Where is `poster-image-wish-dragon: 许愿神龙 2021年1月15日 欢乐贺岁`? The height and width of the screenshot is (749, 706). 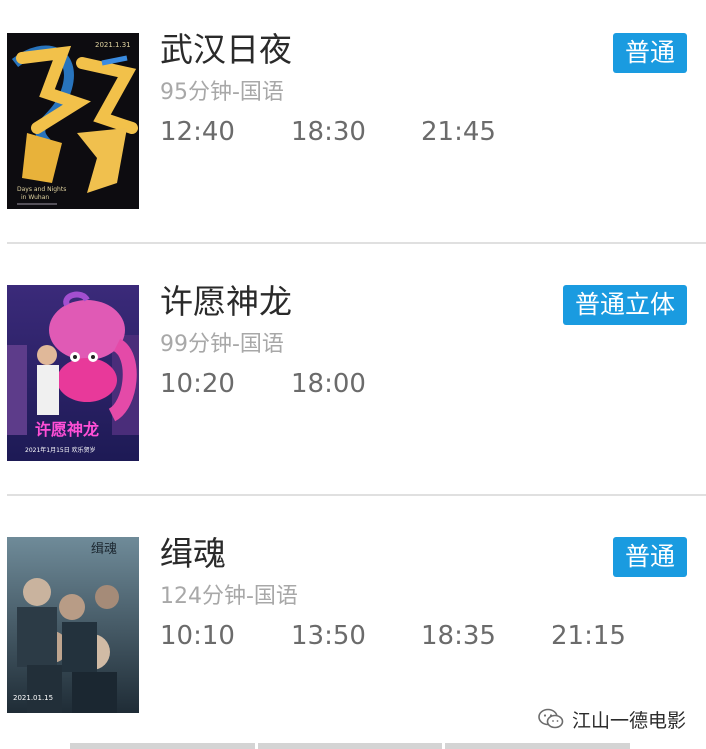
poster-image-wish-dragon: 许愿神龙 2021年1月15日 欢乐贺岁 is located at coordinates (73, 373).